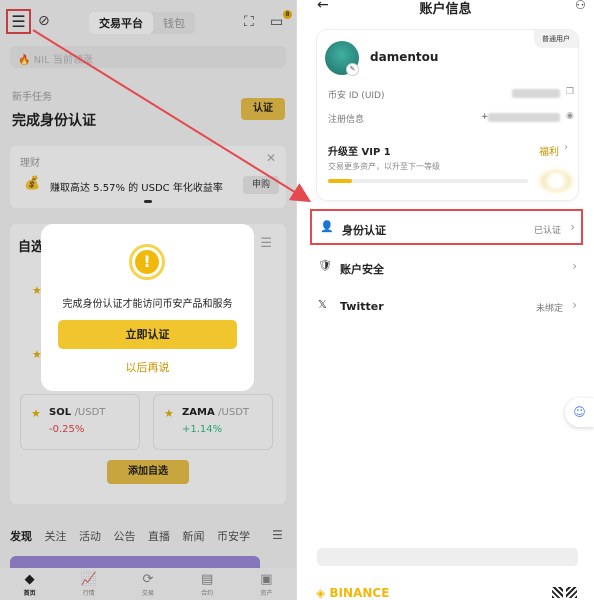  Describe the element at coordinates (147, 262) in the screenshot. I see `warning-icon: !` at that location.